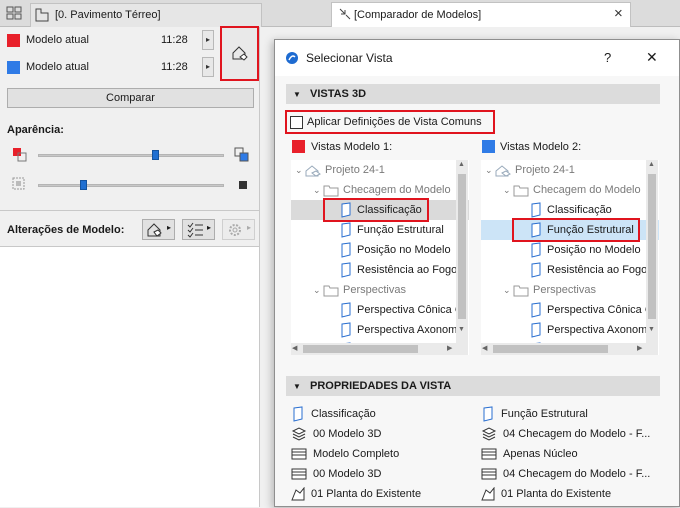 The width and height of the screenshot is (680, 508). What do you see at coordinates (208, 67) in the screenshot?
I see `model2-select-arrow: ▸` at bounding box center [208, 67].